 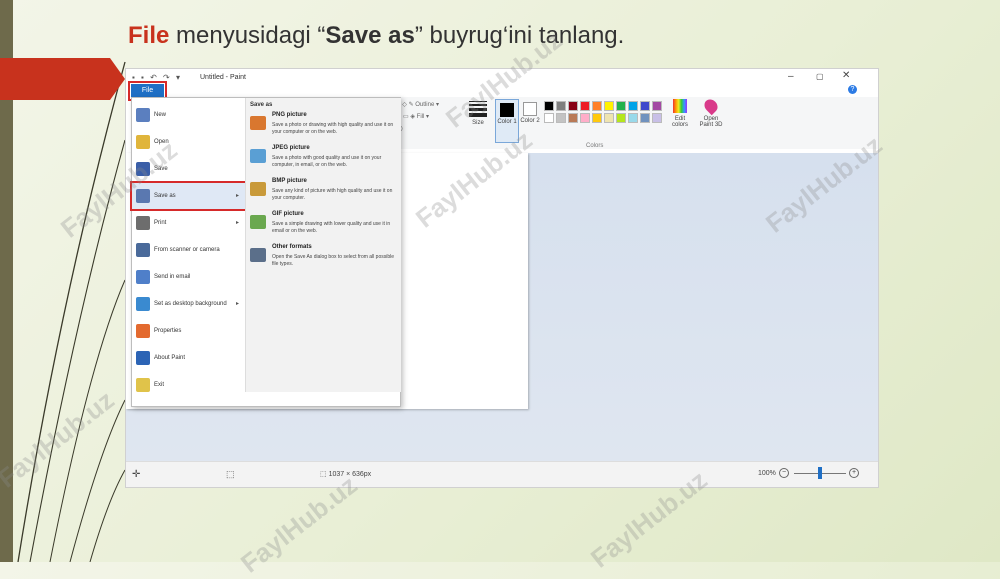 What do you see at coordinates (230, 474) in the screenshot?
I see `selection-icon: ⬚` at bounding box center [230, 474].